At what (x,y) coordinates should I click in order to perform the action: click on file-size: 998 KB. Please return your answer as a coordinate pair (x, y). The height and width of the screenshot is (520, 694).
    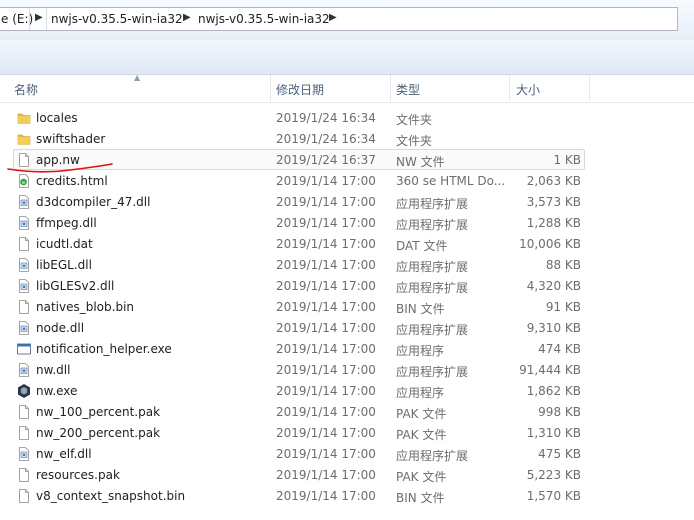
    Looking at the image, I should click on (559, 412).